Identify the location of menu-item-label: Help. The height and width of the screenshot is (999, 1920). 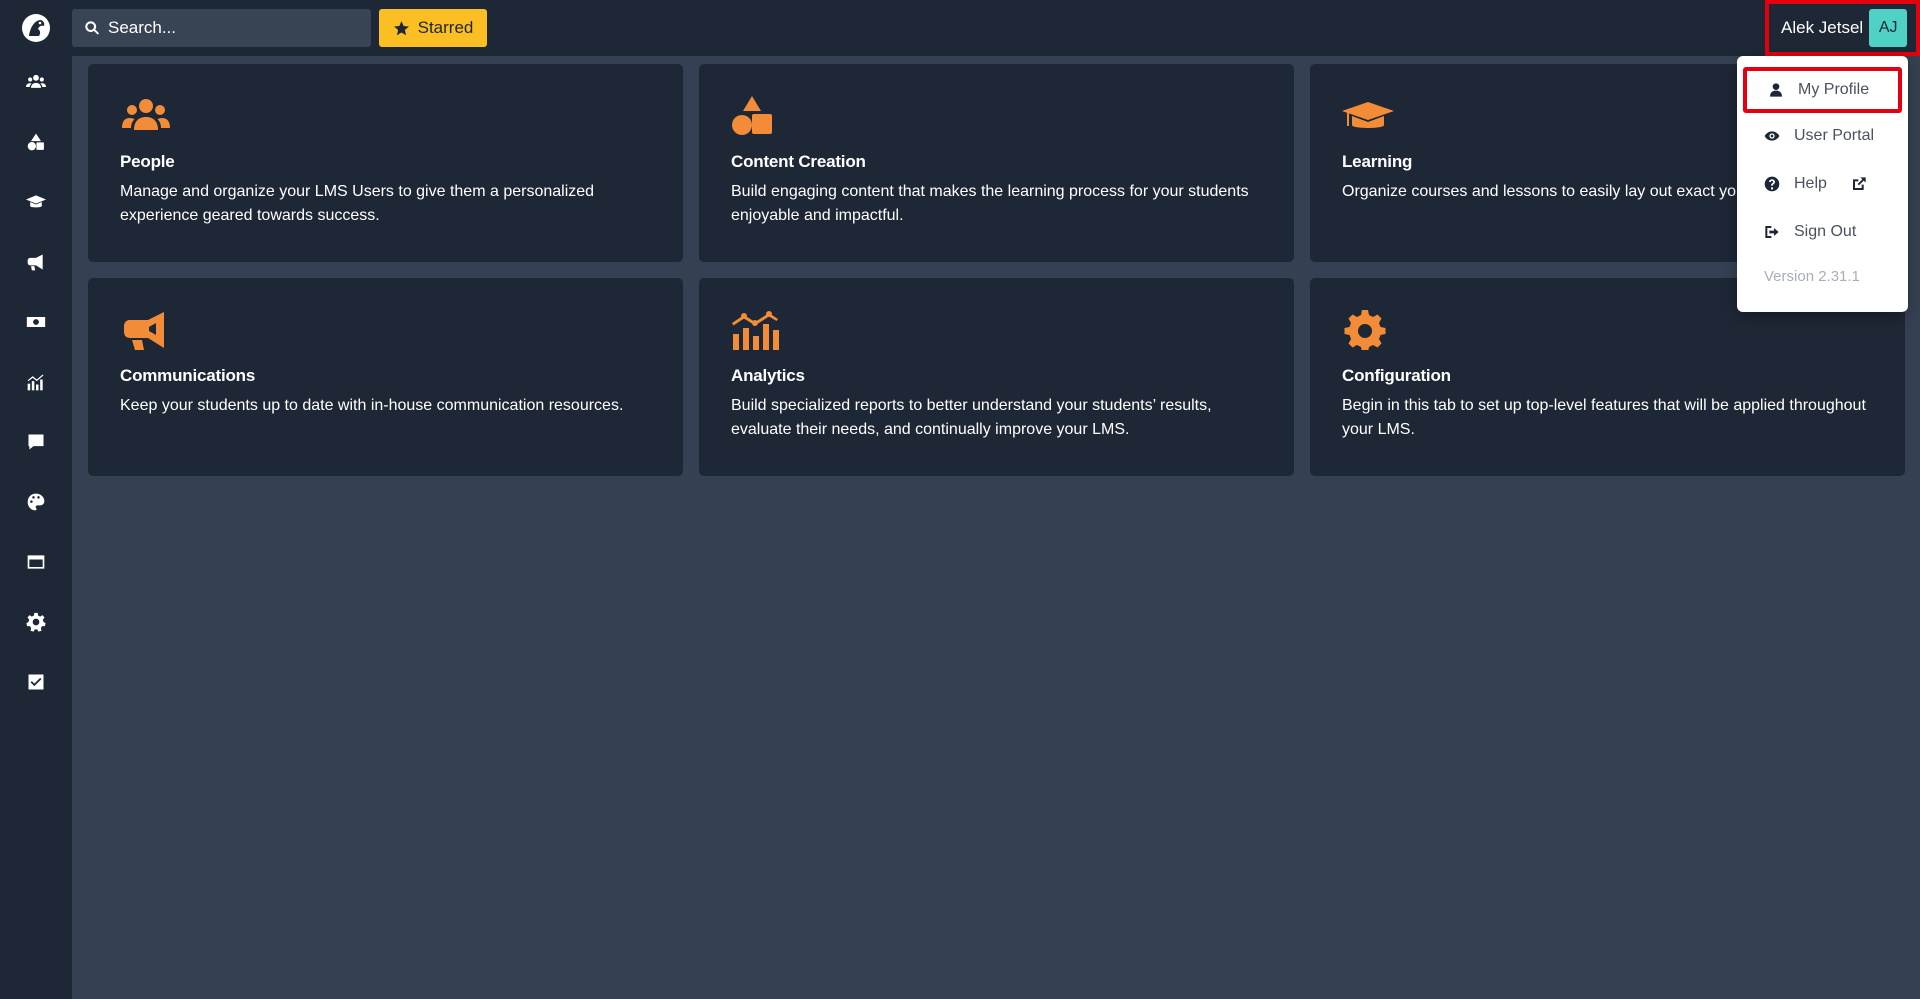
(1810, 183).